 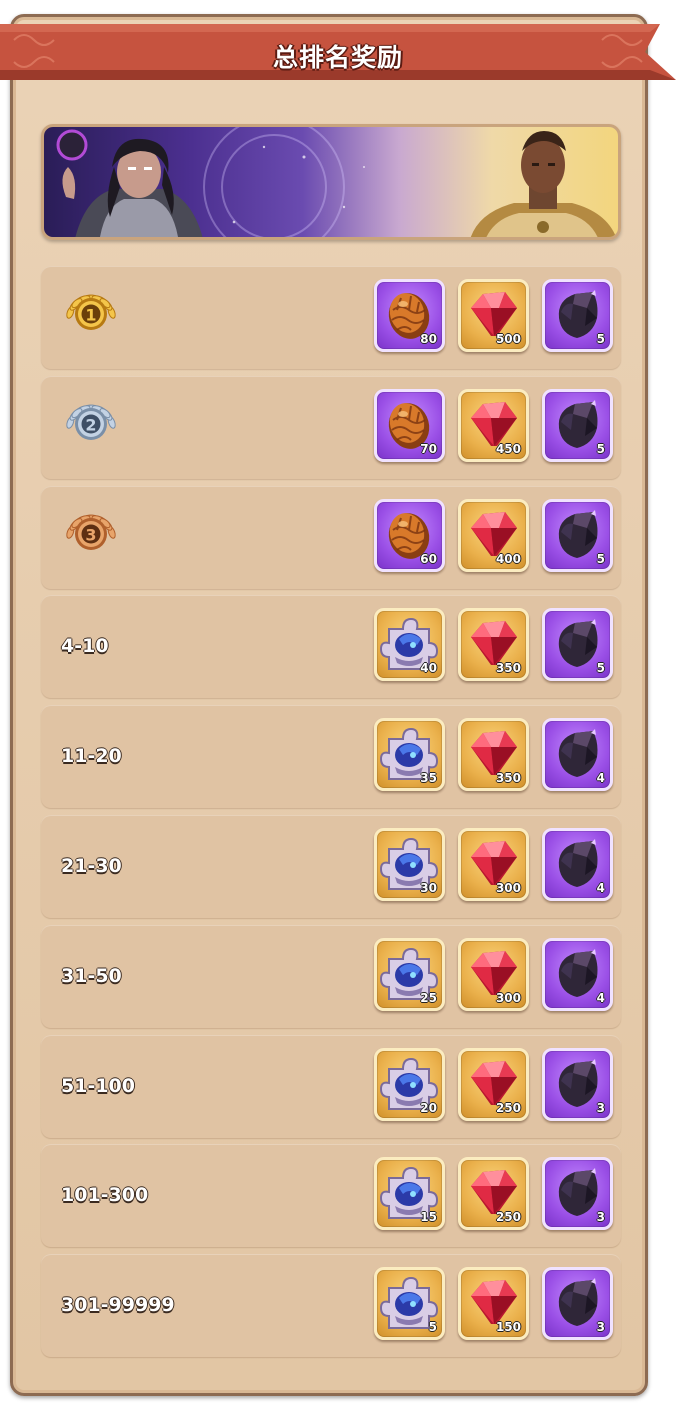 I want to click on warrior-hero-portrait, so click(x=543, y=184).